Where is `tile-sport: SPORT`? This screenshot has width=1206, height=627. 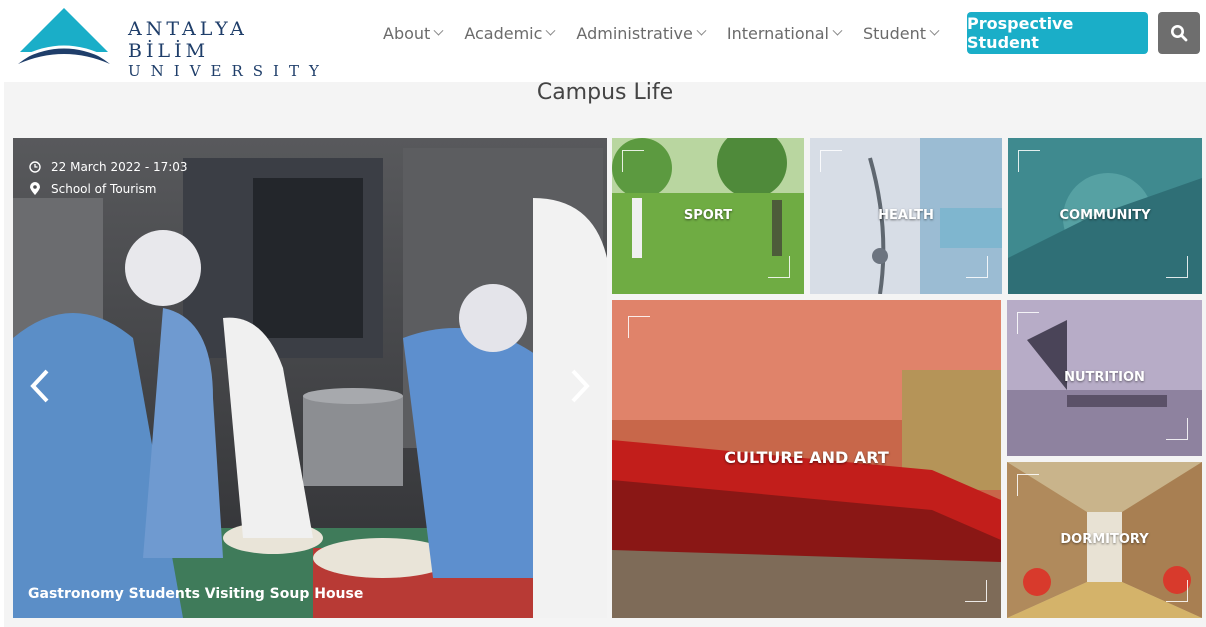 tile-sport: SPORT is located at coordinates (708, 216).